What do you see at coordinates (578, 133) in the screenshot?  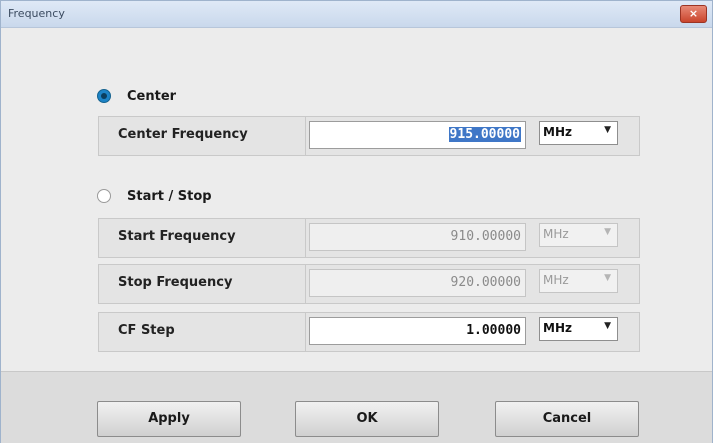 I see `center-frequency-unit-select: MHz ▼` at bounding box center [578, 133].